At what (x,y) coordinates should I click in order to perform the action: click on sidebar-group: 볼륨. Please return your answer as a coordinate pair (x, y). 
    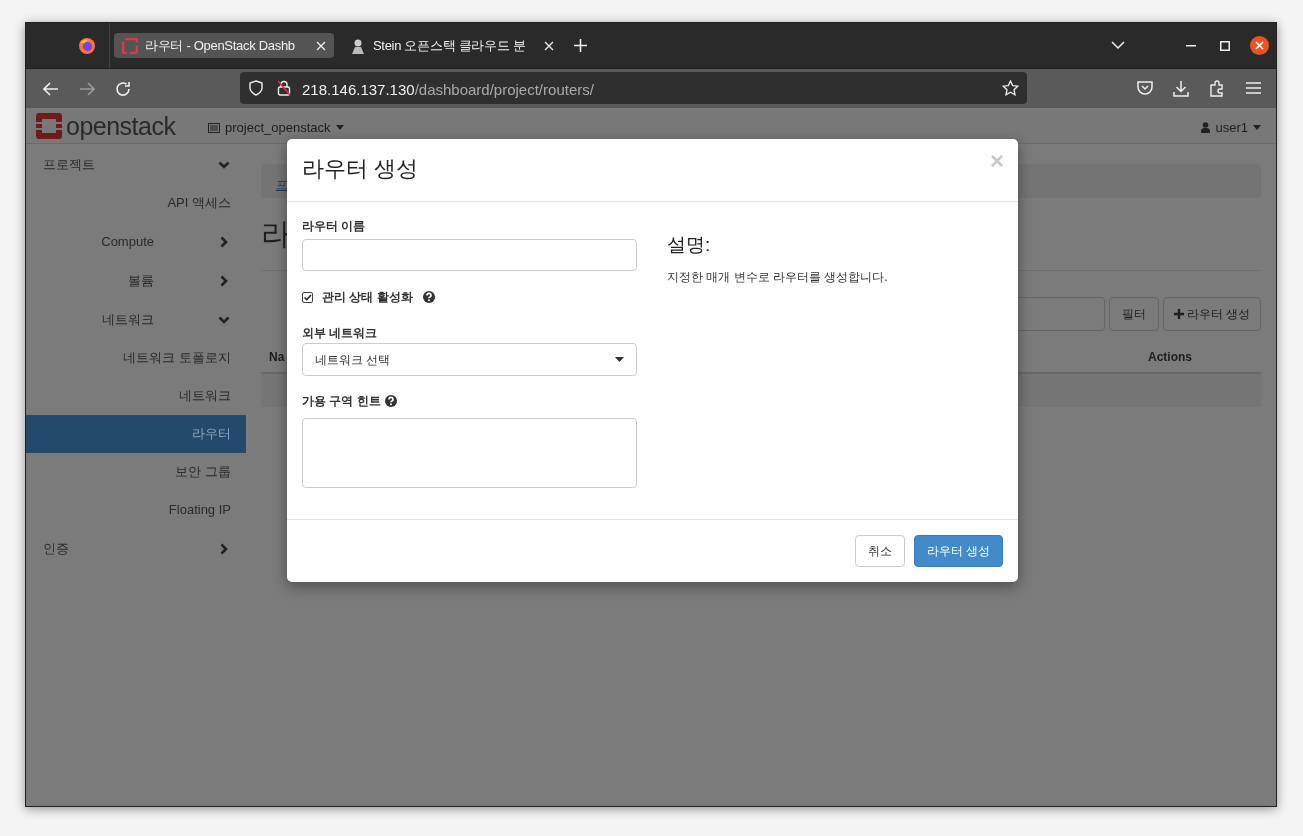
    Looking at the image, I should click on (136, 280).